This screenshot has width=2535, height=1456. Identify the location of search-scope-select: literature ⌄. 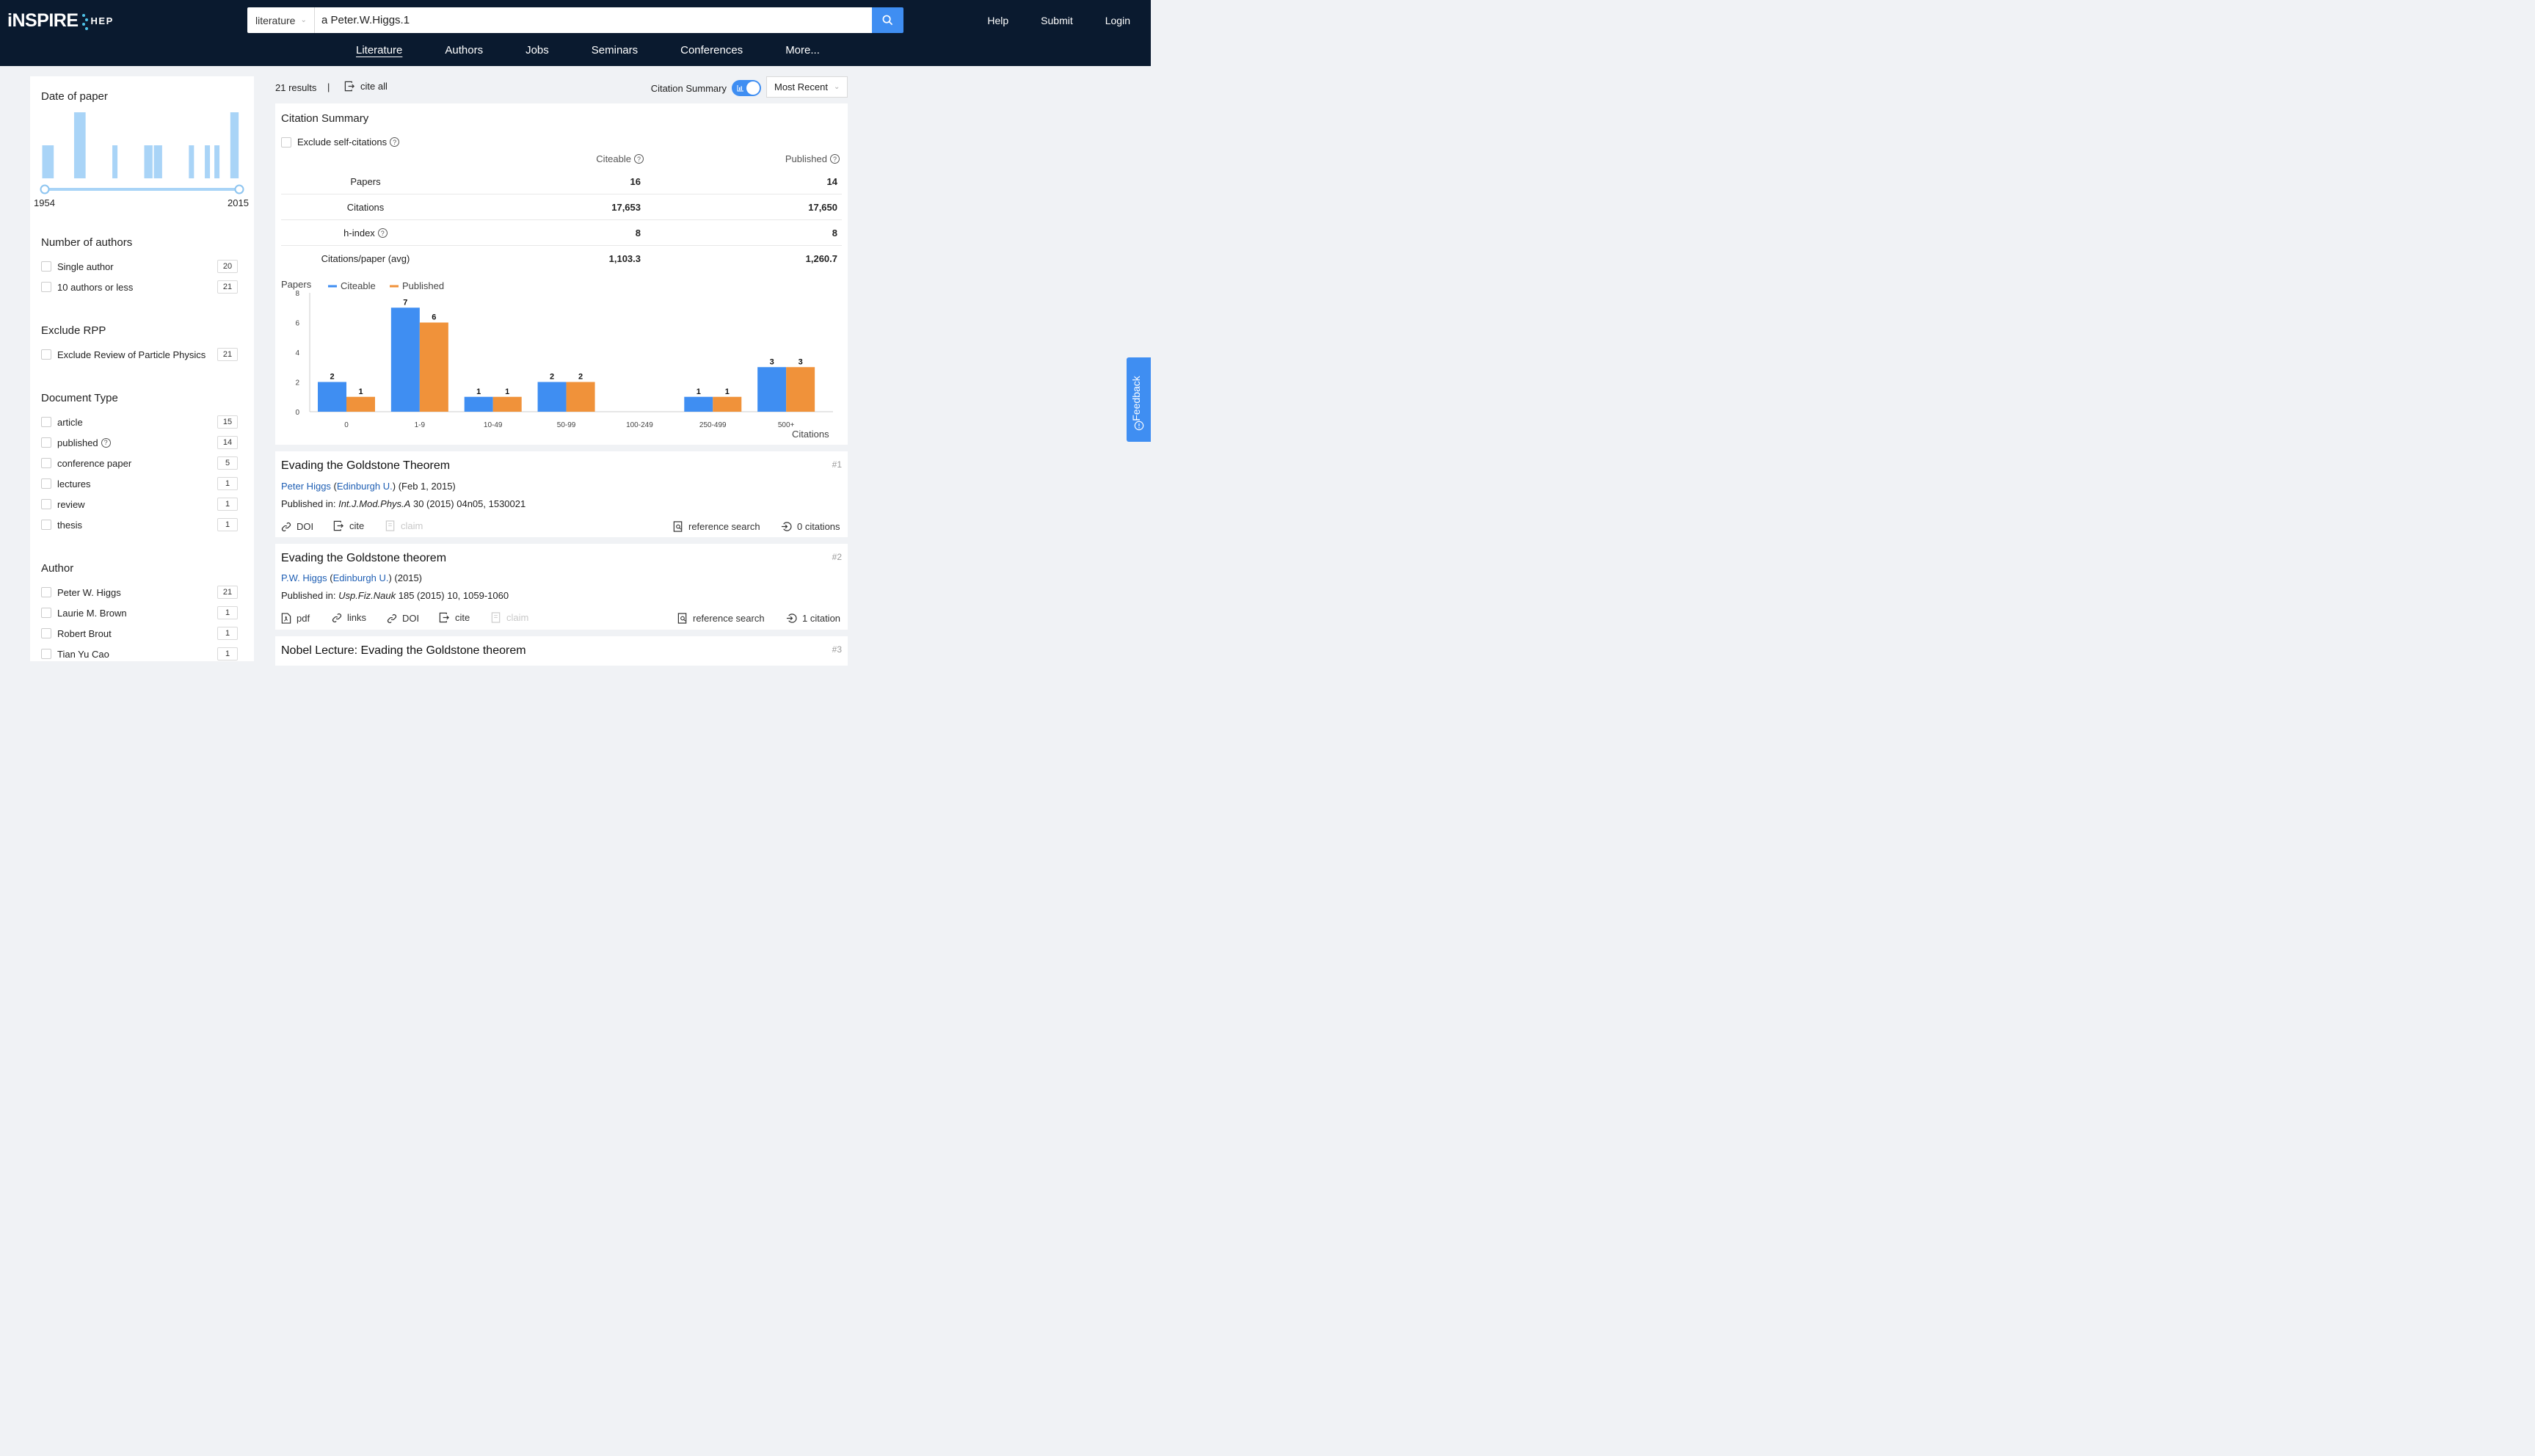
(281, 20).